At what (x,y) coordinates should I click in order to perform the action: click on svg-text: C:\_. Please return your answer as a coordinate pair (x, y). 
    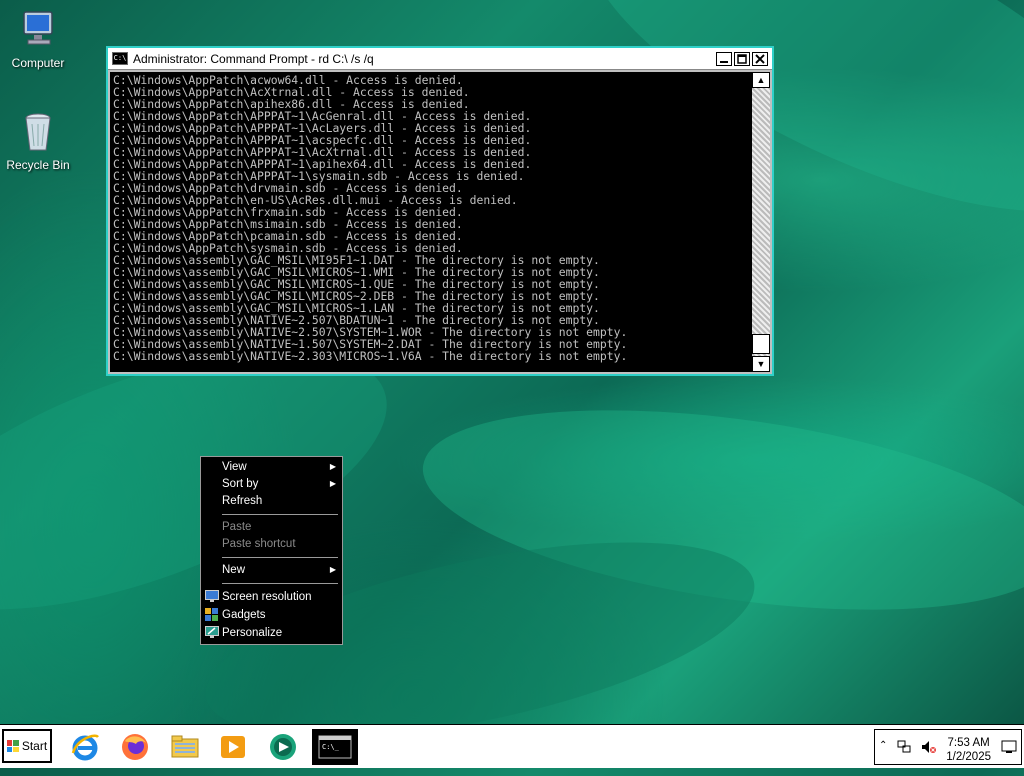
    Looking at the image, I should click on (331, 747).